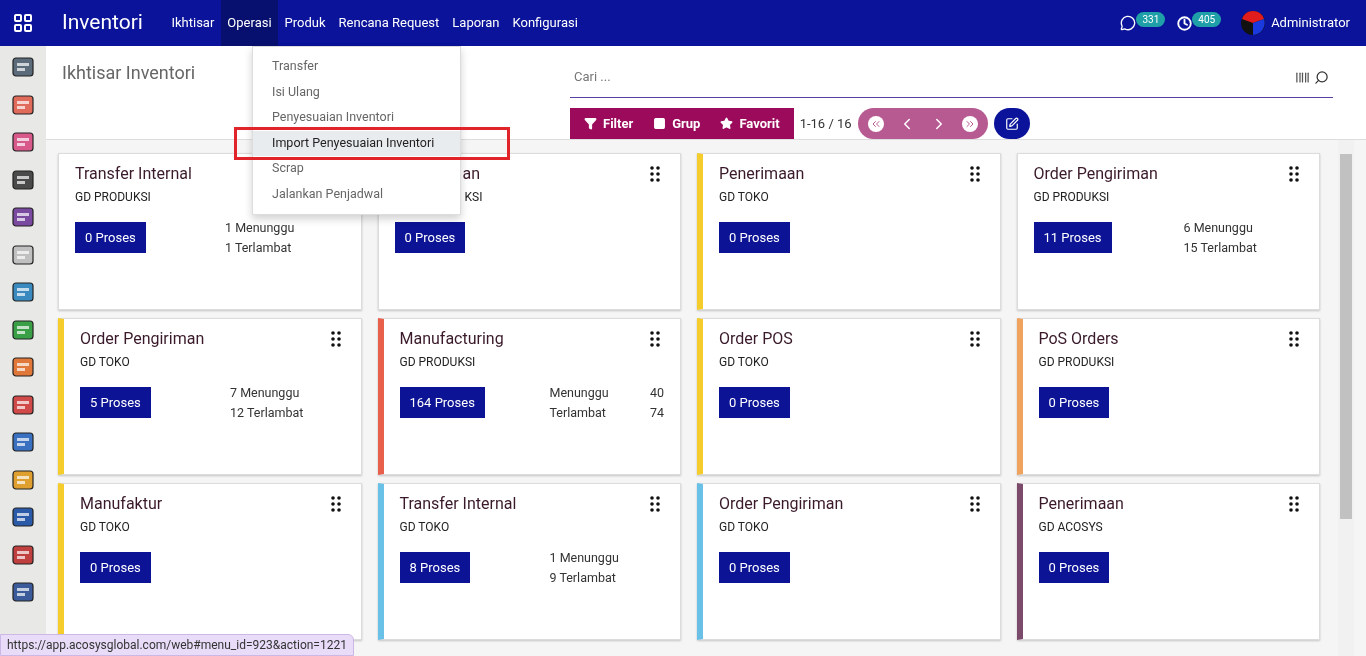 Image resolution: width=1366 pixels, height=656 pixels. I want to click on nav-menu-item: Rencana Request, so click(389, 23).